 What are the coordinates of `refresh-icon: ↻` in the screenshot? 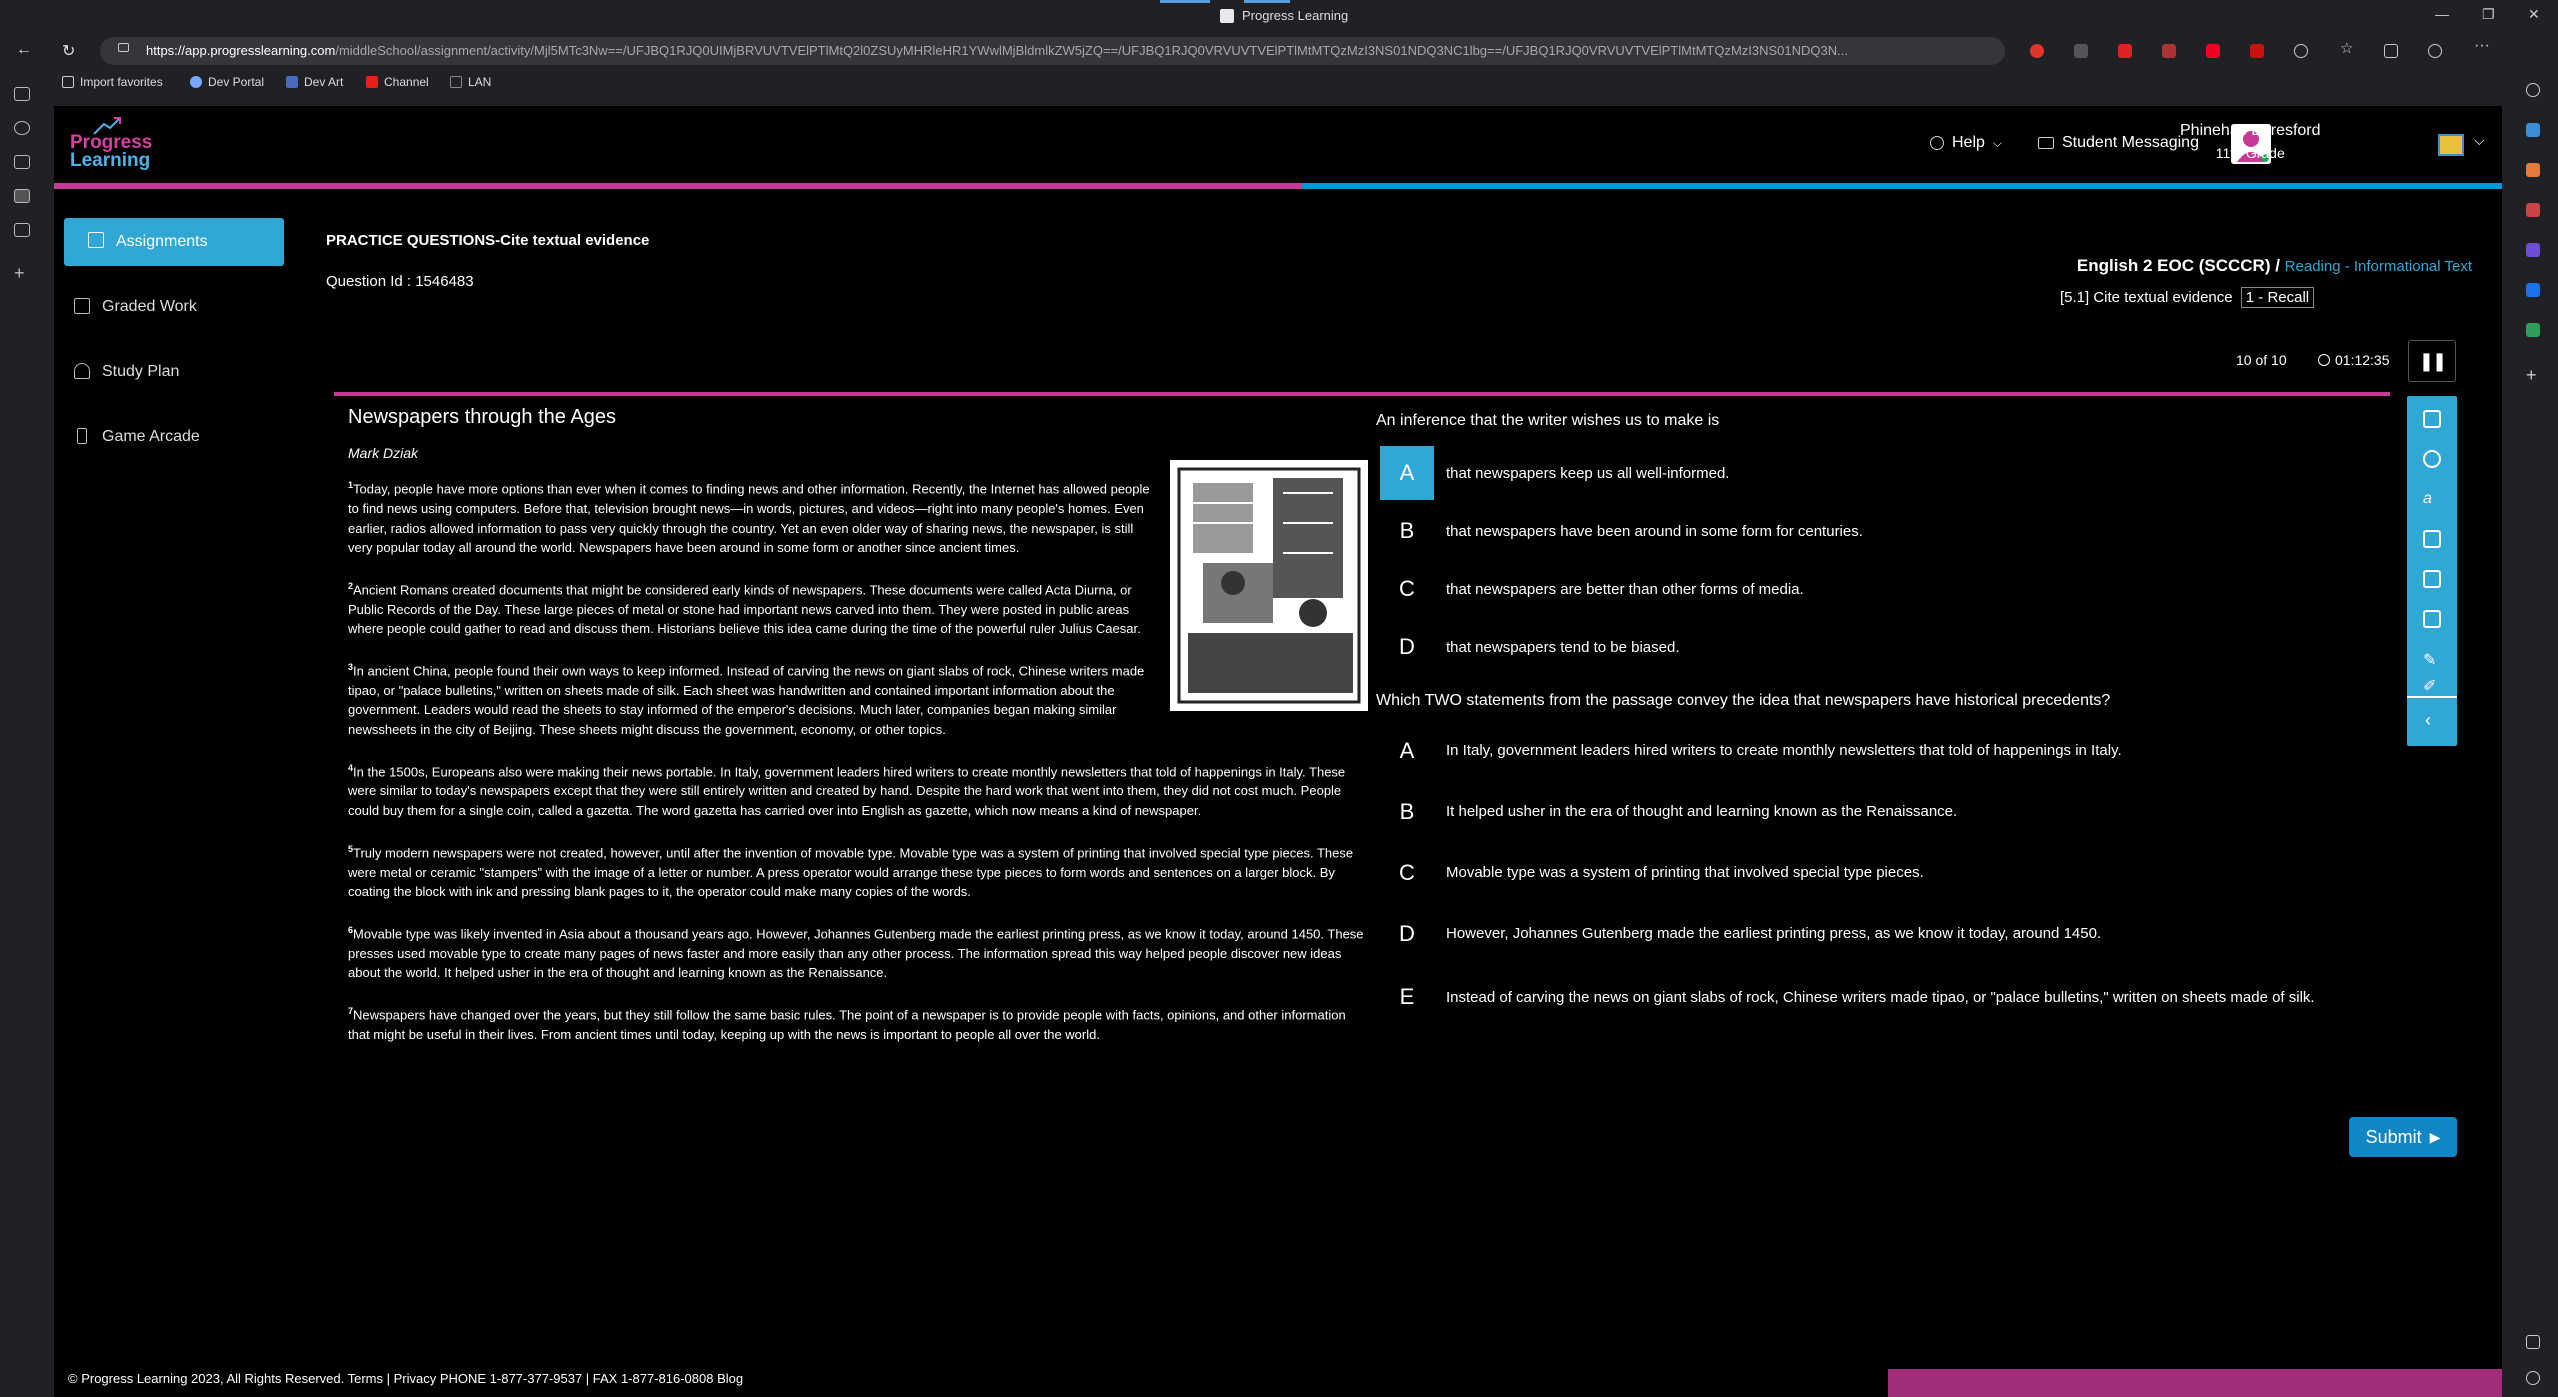 It's located at (68, 51).